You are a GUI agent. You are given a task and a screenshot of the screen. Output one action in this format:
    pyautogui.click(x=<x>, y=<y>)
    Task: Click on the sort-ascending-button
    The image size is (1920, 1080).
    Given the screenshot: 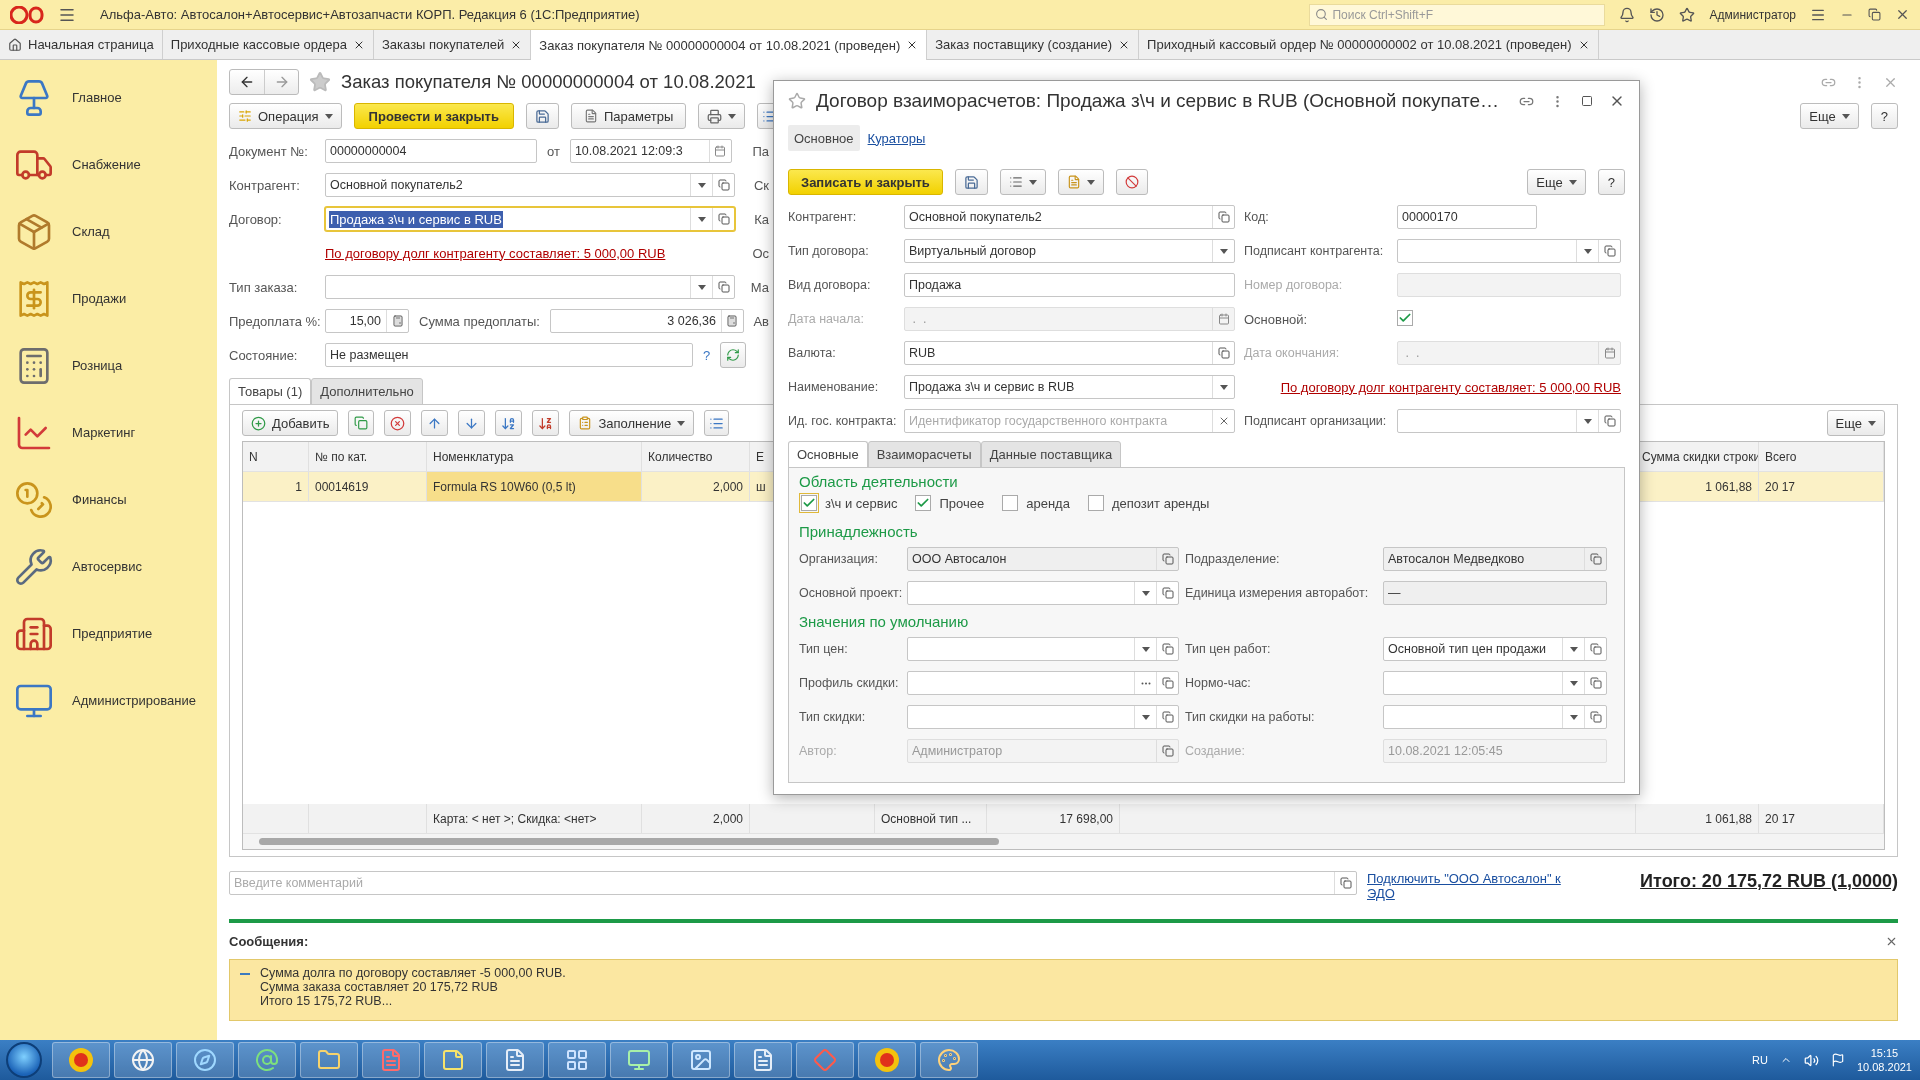 What is the action you would take?
    pyautogui.click(x=509, y=423)
    